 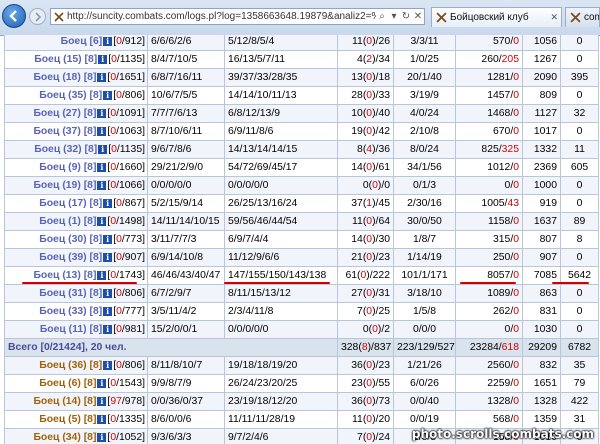 What do you see at coordinates (186, 203) in the screenshot?
I see `hits-cell: 5/2/15/9/14` at bounding box center [186, 203].